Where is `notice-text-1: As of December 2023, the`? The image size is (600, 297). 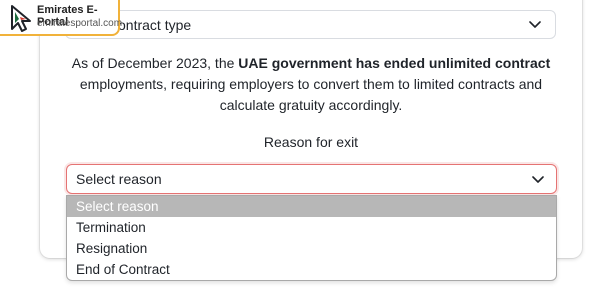
notice-text-1: As of December 2023, the is located at coordinates (155, 63).